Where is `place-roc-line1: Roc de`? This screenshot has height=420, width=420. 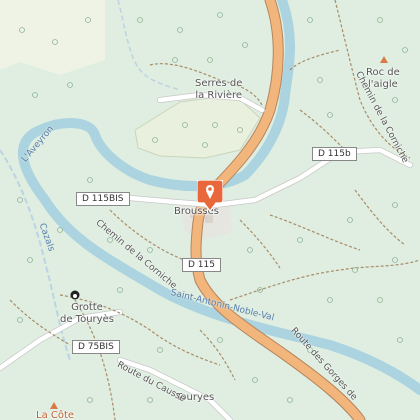 place-roc-line1: Roc de is located at coordinates (383, 72).